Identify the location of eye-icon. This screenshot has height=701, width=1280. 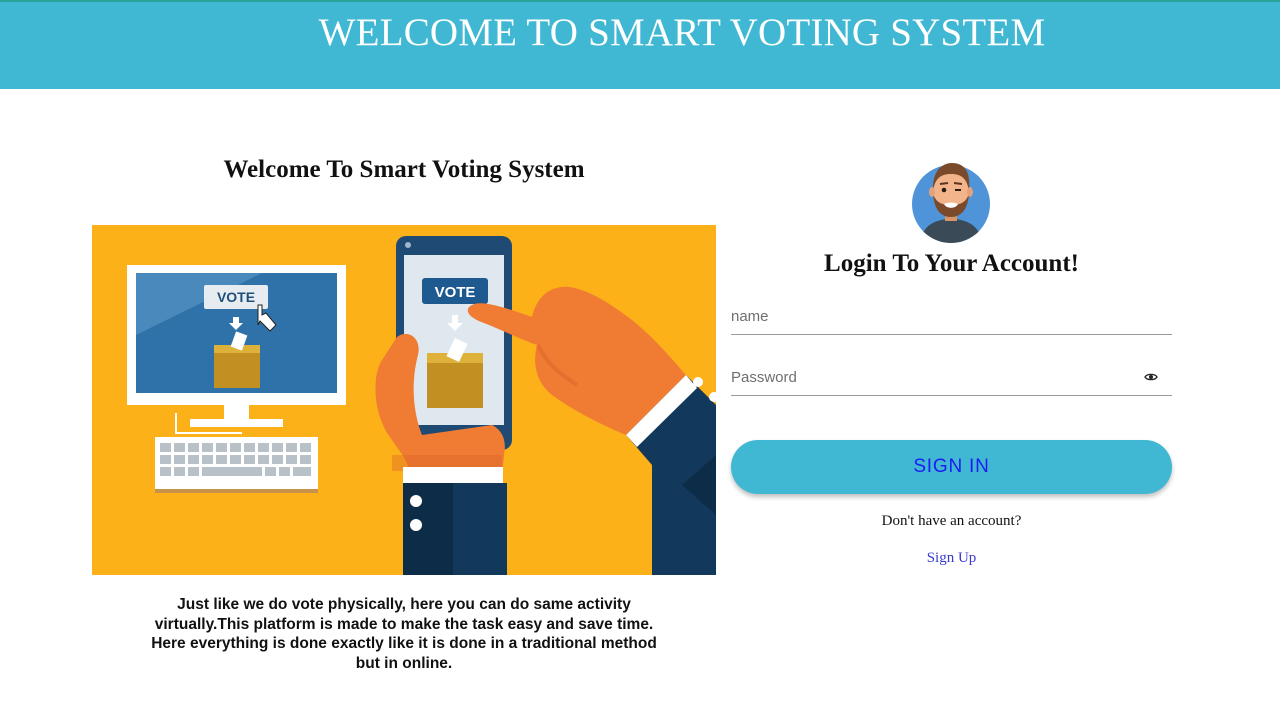
(1151, 377).